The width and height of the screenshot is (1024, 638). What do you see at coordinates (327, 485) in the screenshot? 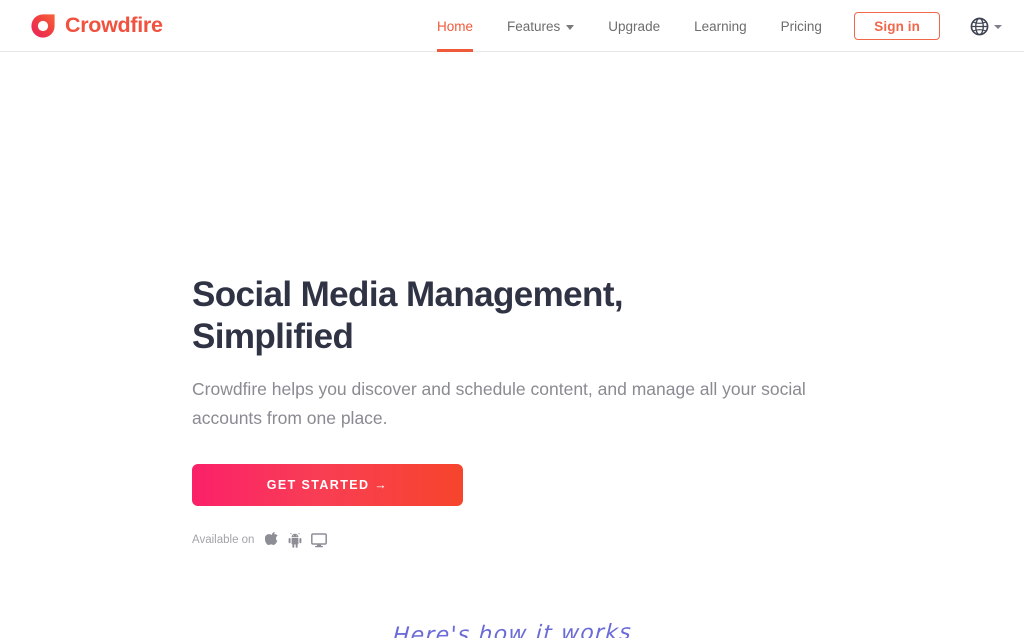
I see `get-started-button: GET STARTED →` at bounding box center [327, 485].